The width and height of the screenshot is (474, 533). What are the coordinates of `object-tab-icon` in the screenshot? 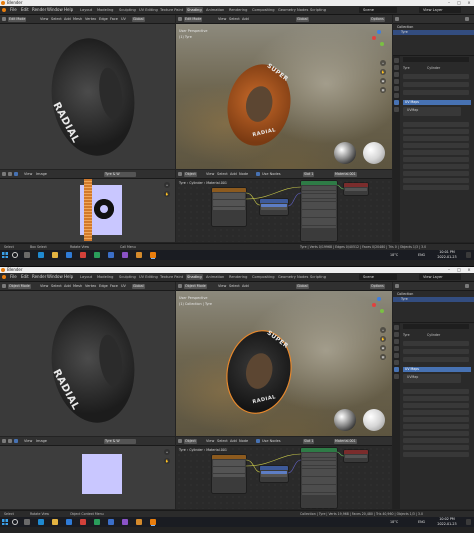 It's located at (396, 88).